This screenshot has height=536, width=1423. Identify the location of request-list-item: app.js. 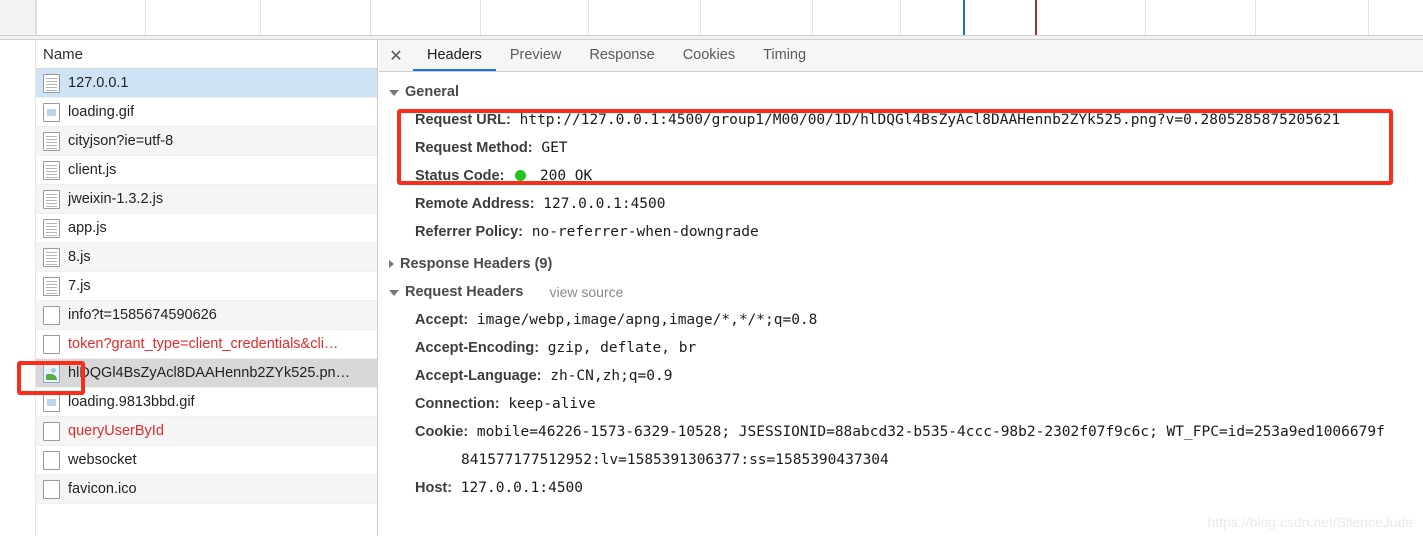
(206, 228).